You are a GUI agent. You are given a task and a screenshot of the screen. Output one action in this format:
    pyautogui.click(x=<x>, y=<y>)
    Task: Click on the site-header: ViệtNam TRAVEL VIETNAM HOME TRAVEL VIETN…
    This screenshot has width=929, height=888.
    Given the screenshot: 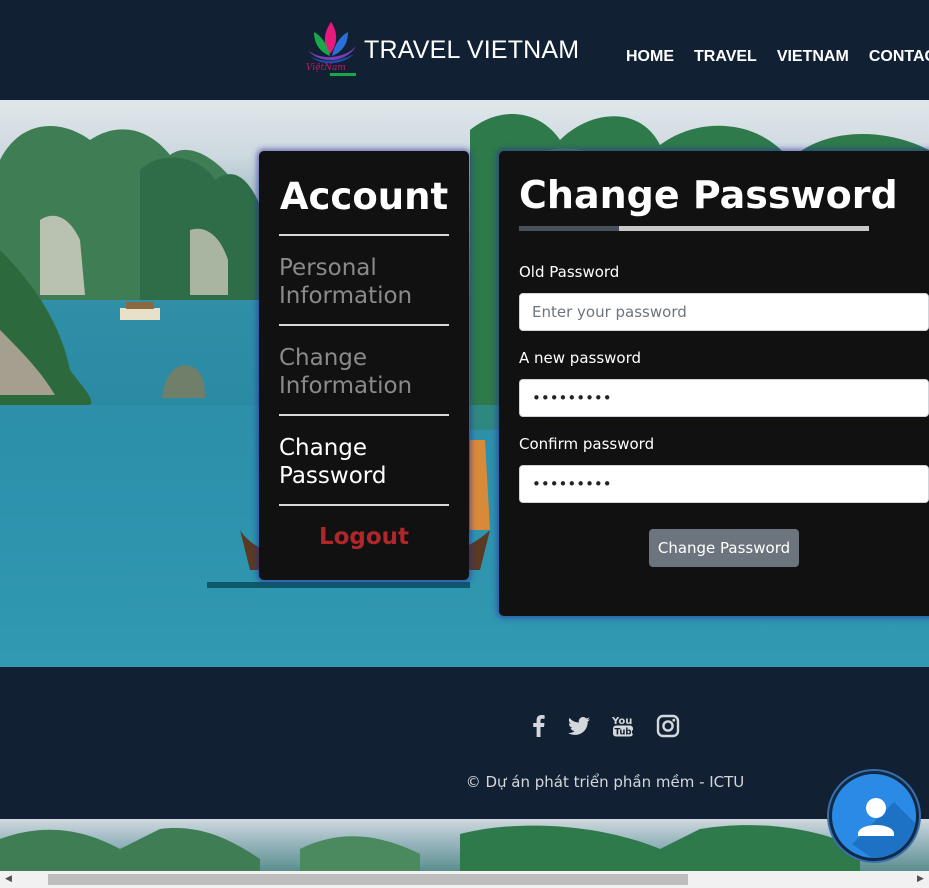 What is the action you would take?
    pyautogui.click(x=464, y=50)
    